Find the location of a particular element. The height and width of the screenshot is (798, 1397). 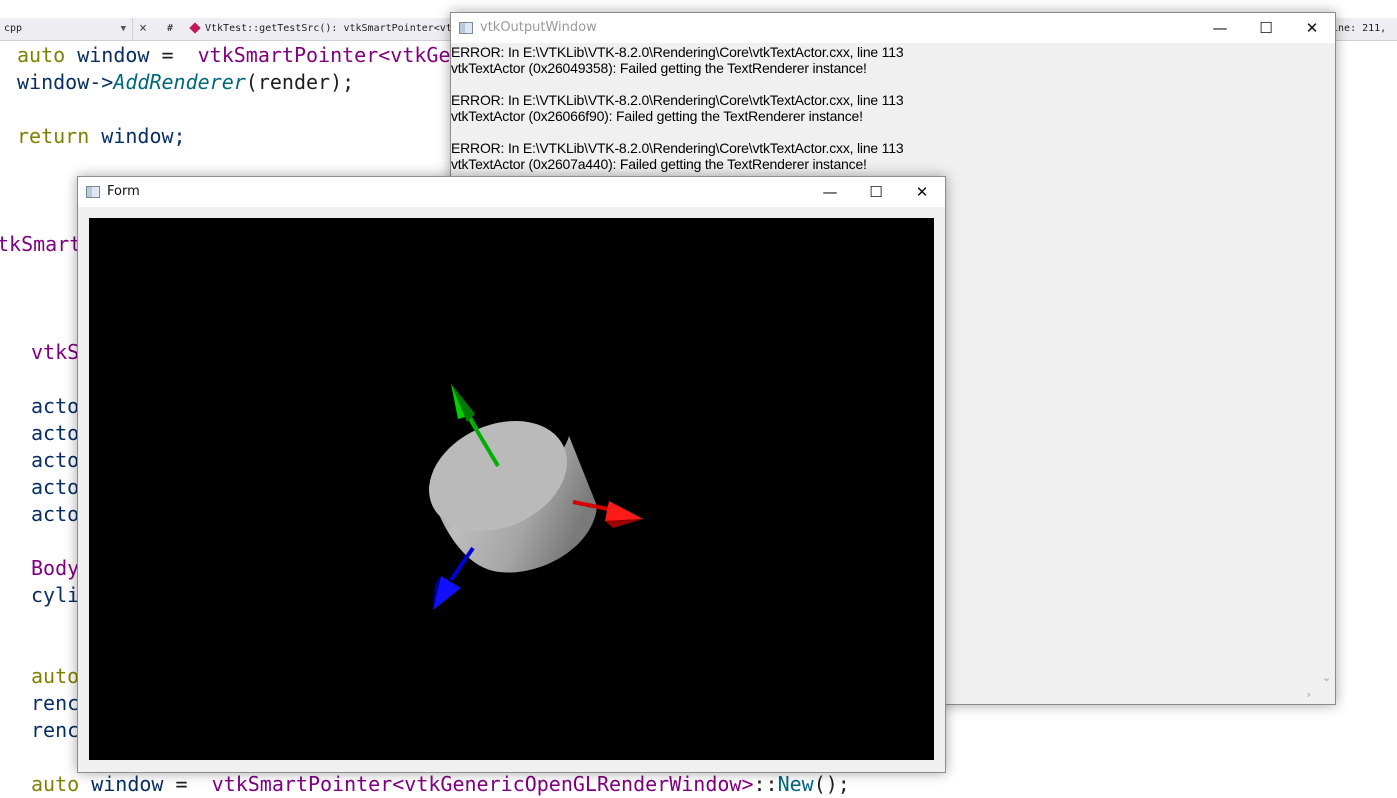

code-fragment: tkSmart is located at coordinates (41, 244).